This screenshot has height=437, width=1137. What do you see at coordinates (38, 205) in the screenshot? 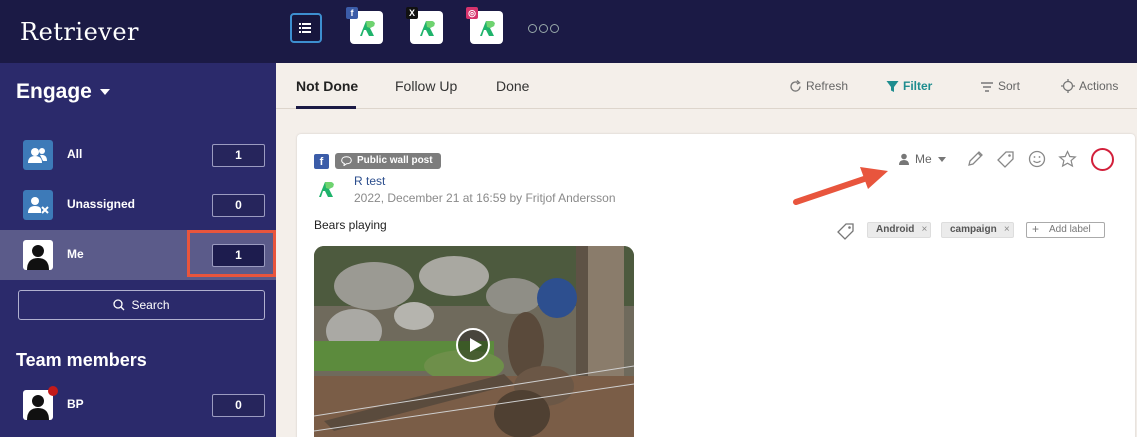
I see `user-x-icon` at bounding box center [38, 205].